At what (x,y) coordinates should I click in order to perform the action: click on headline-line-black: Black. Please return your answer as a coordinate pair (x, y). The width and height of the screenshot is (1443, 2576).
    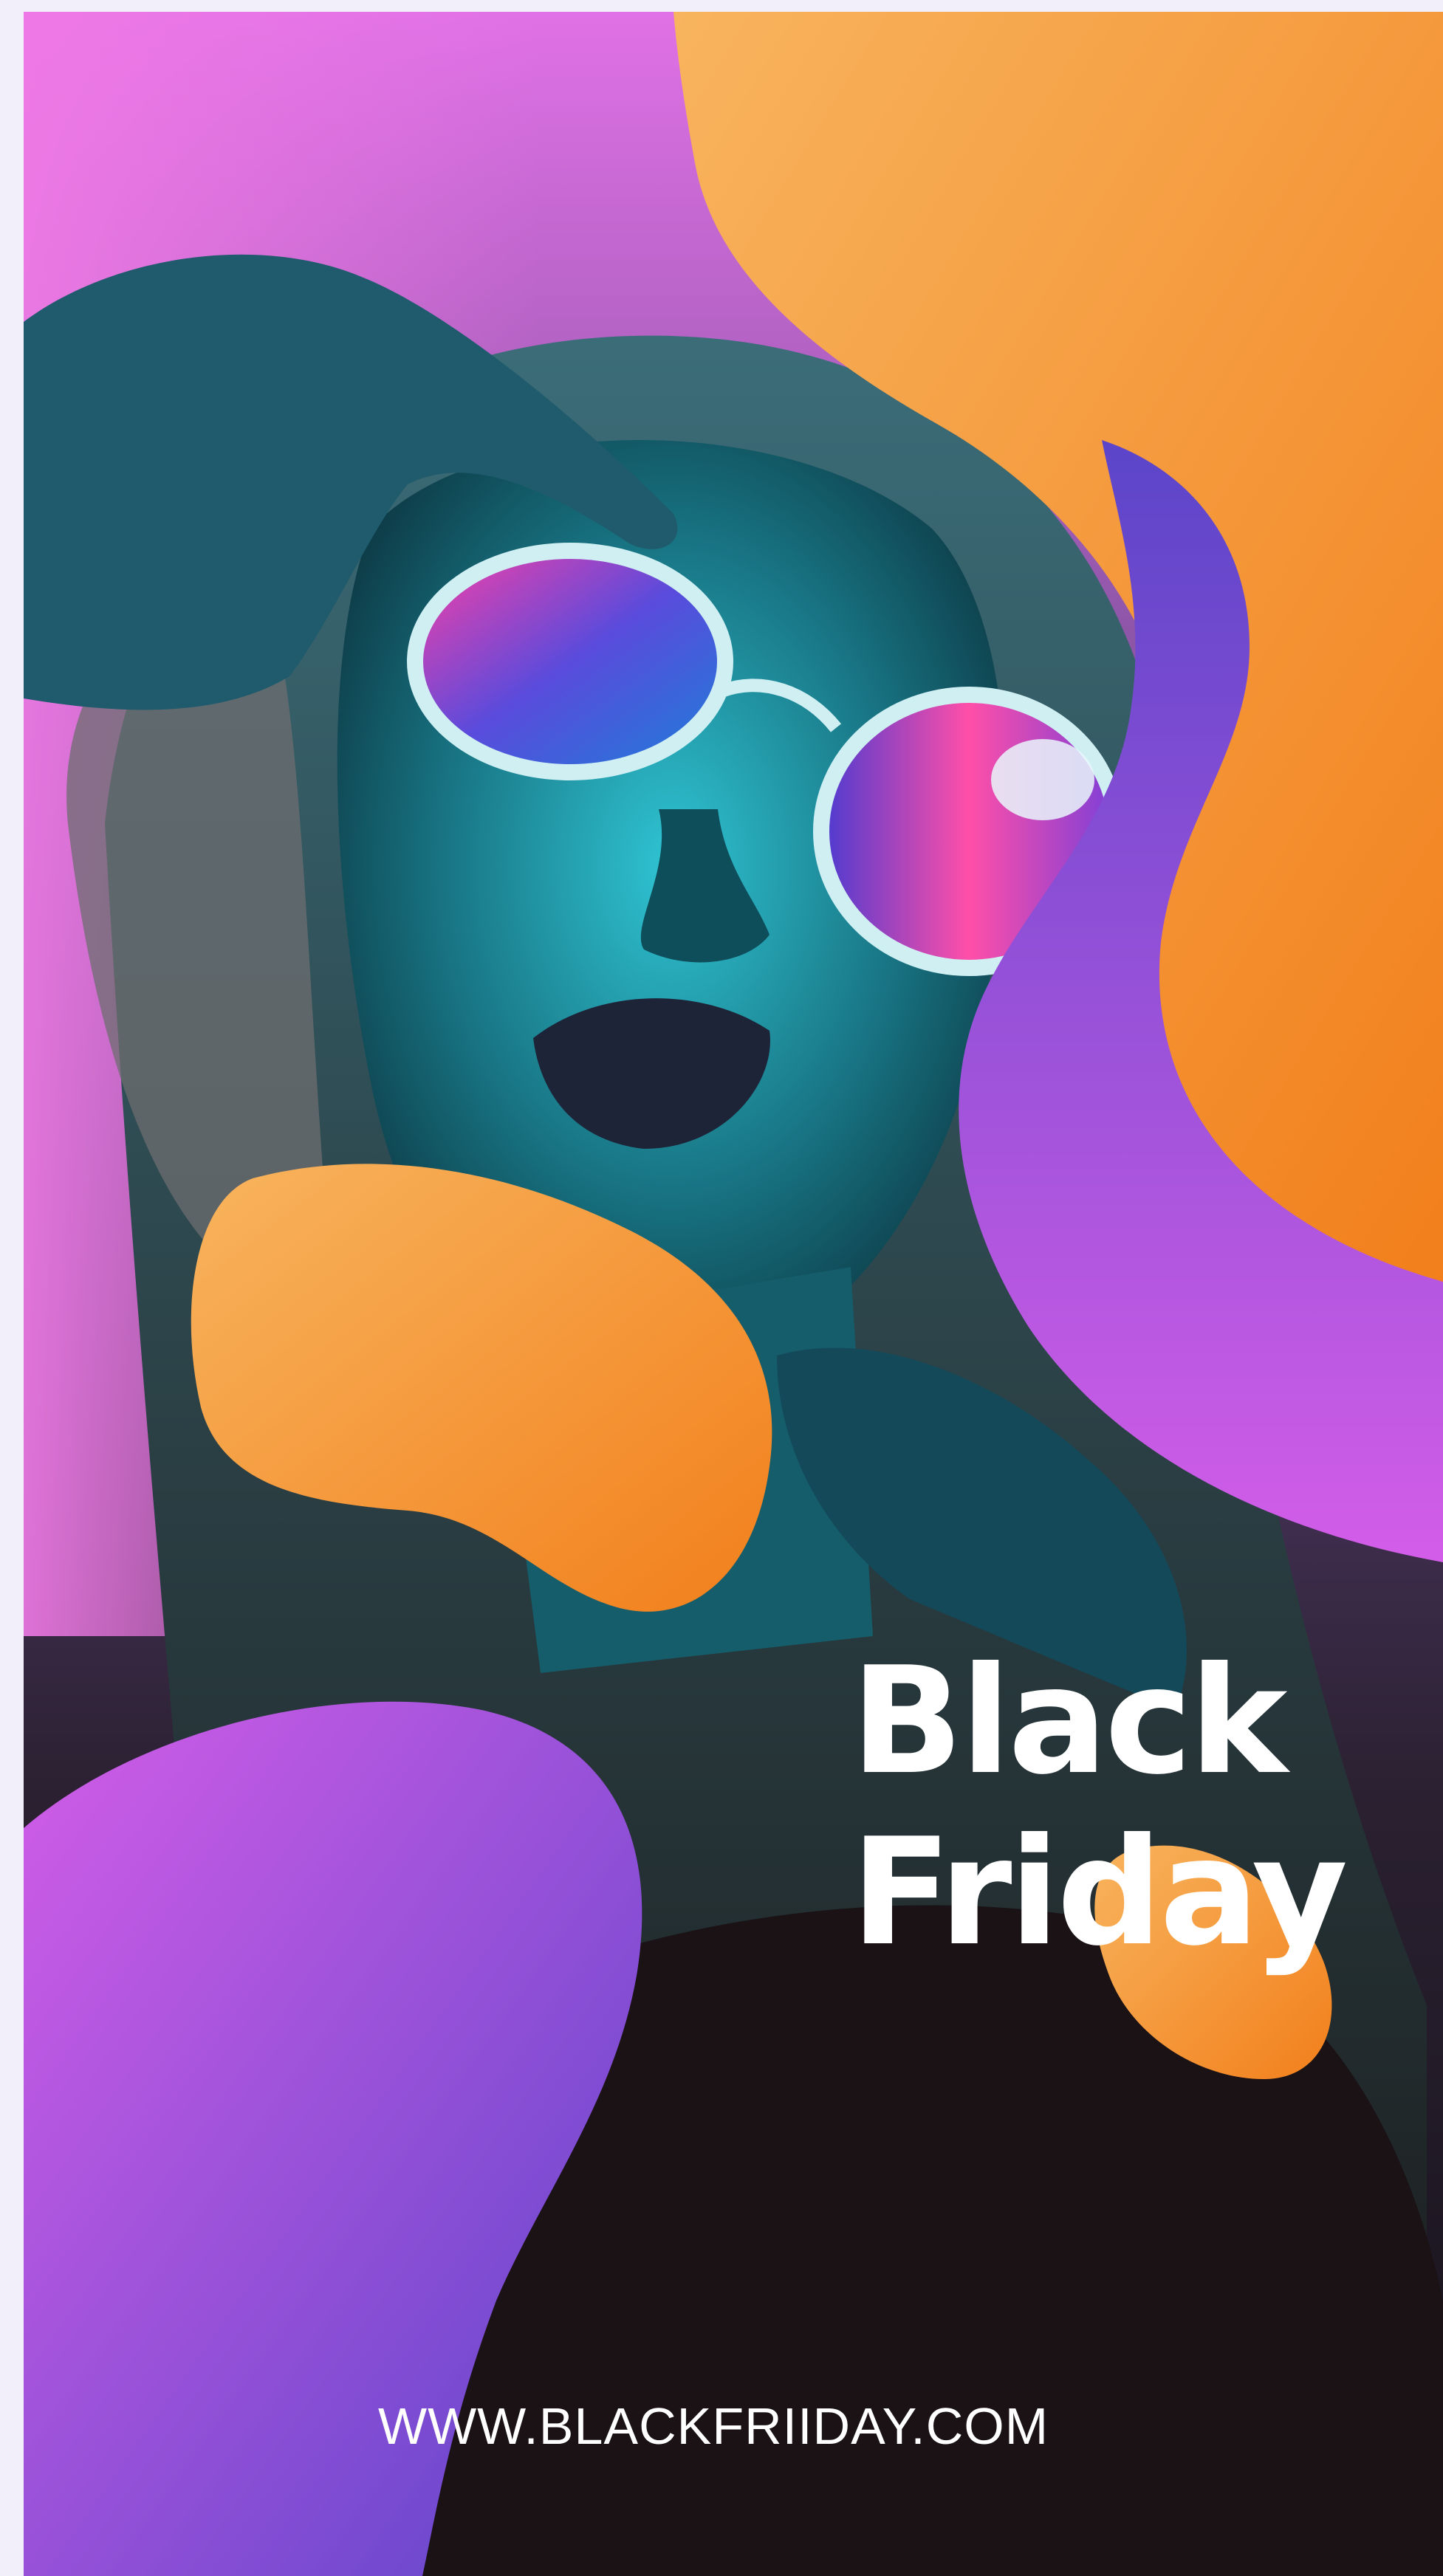
    Looking at the image, I should click on (1069, 1721).